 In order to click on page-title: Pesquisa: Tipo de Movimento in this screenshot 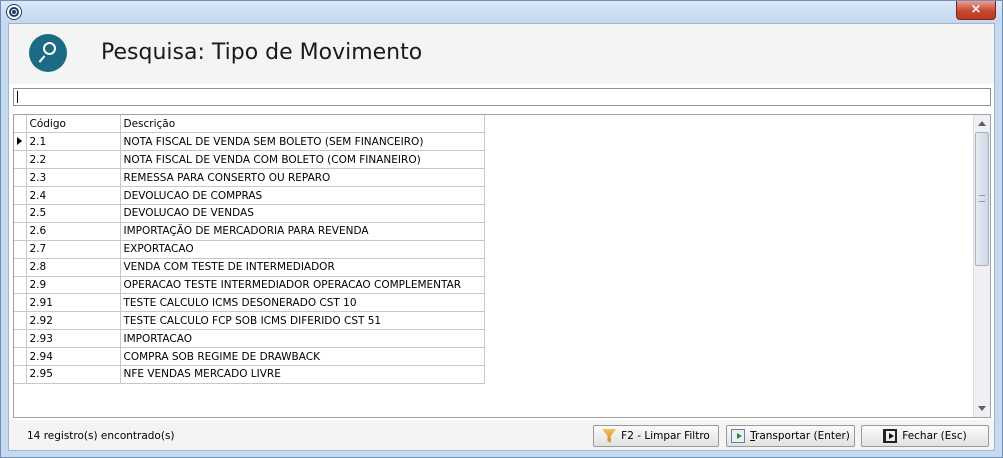, I will do `click(262, 52)`.